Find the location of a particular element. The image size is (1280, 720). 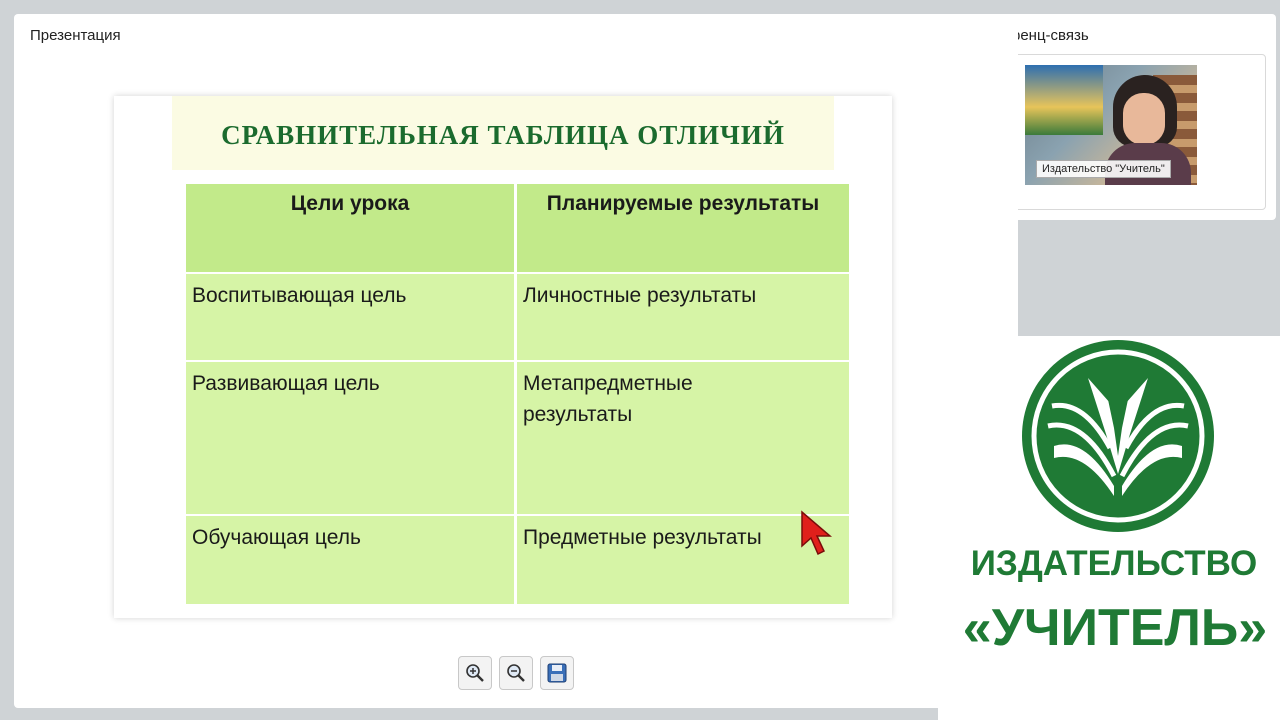

participant-face is located at coordinates (1144, 119).